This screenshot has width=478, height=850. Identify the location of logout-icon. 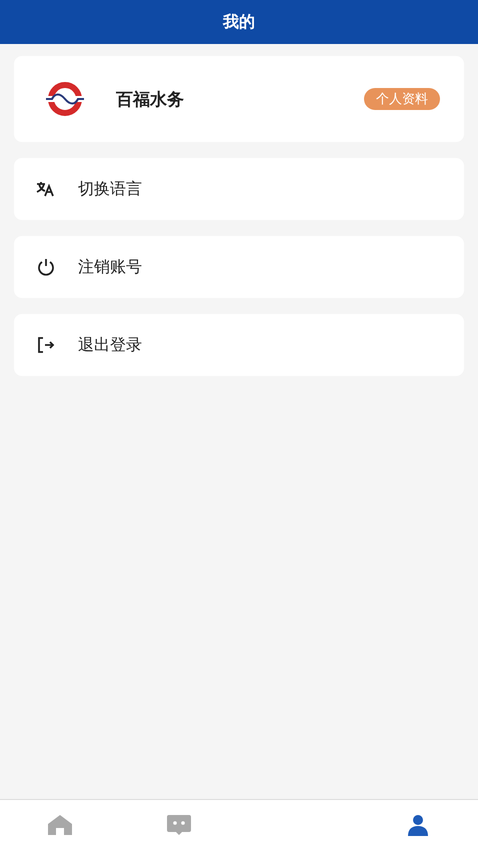
(46, 345).